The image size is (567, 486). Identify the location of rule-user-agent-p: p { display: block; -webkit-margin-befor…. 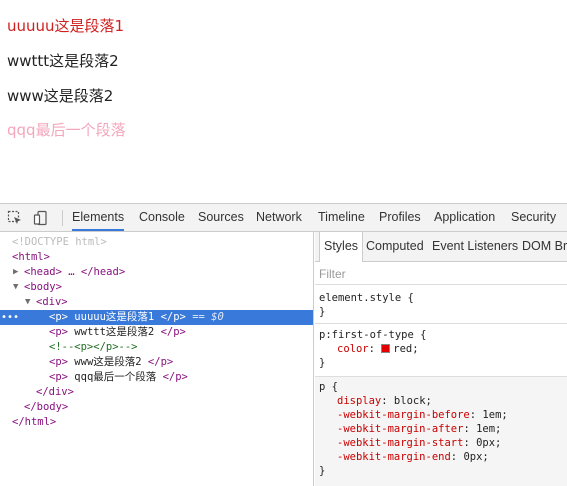
(441, 431).